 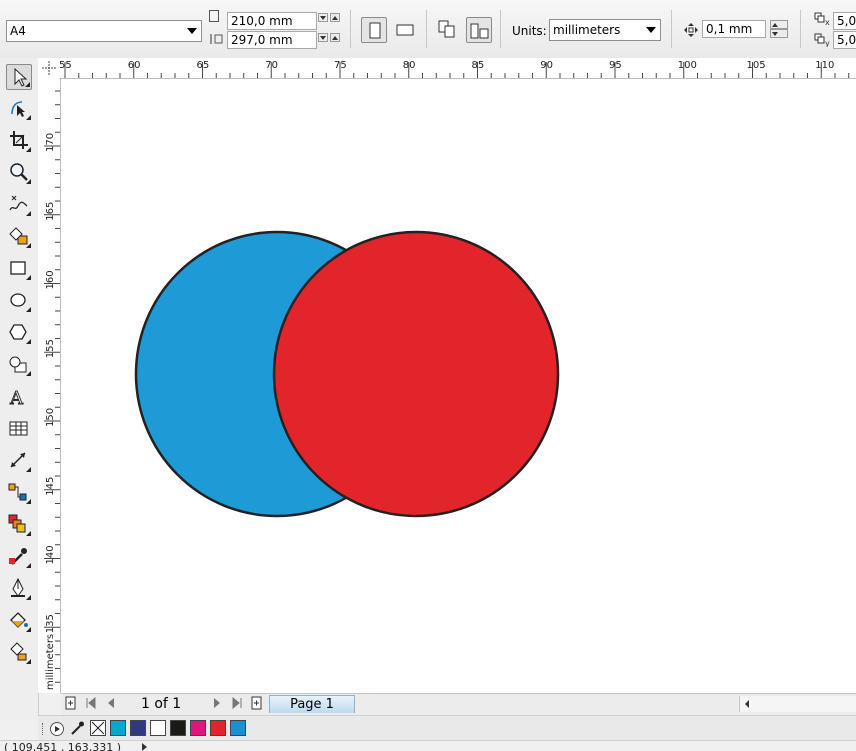 What do you see at coordinates (217, 704) in the screenshot?
I see `next-page-button` at bounding box center [217, 704].